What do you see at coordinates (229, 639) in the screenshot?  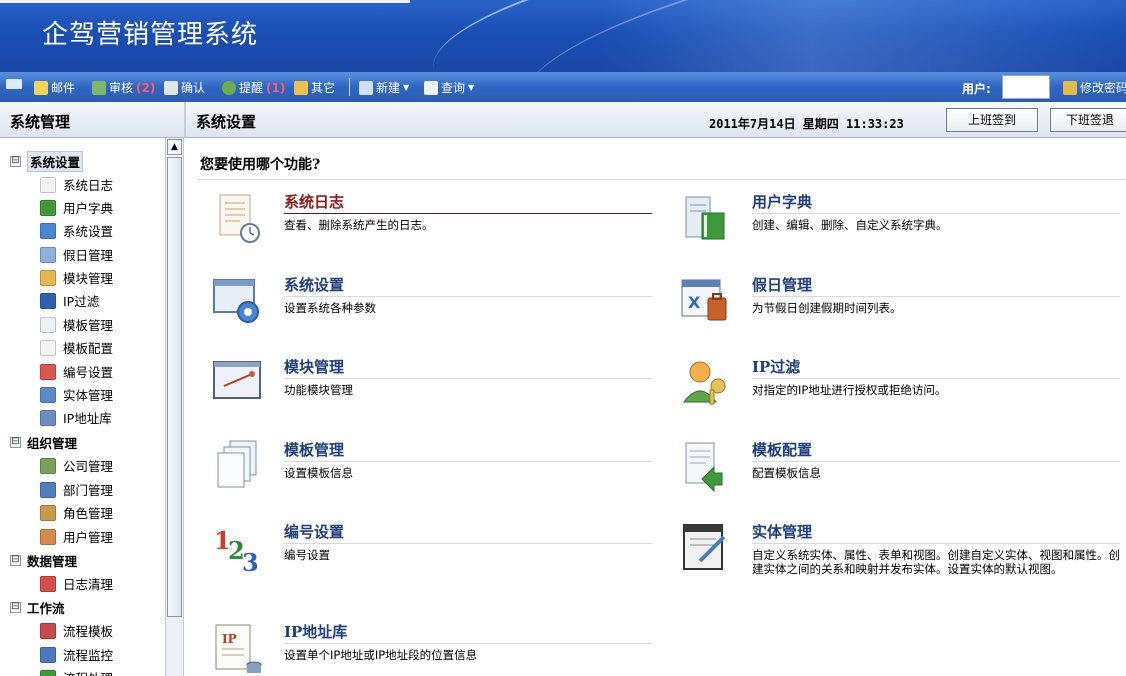 I see `svg-text: IP` at bounding box center [229, 639].